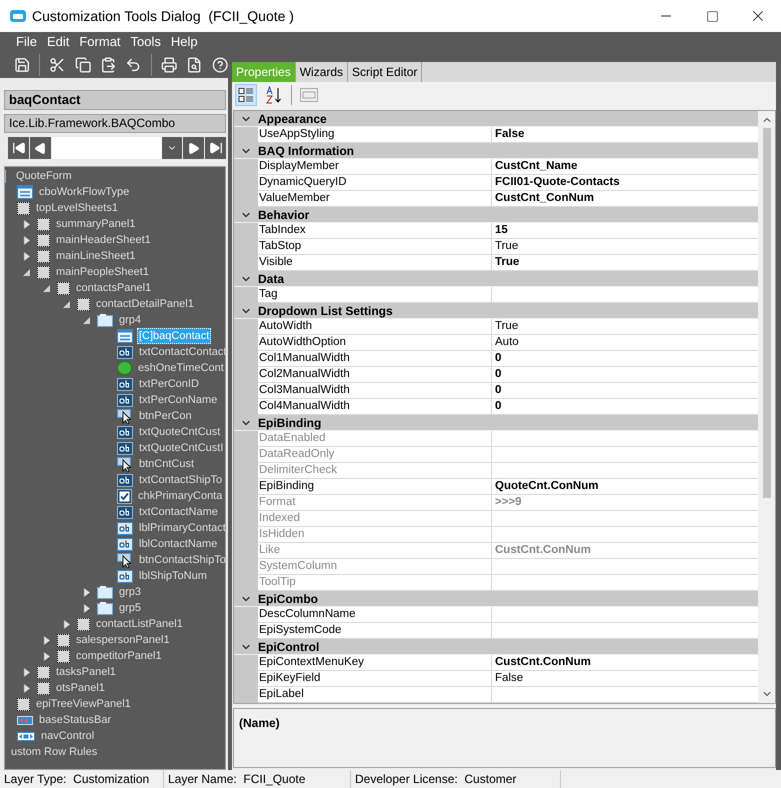 This screenshot has width=781, height=788. Describe the element at coordinates (26, 42) in the screenshot. I see `menu-item: File` at that location.